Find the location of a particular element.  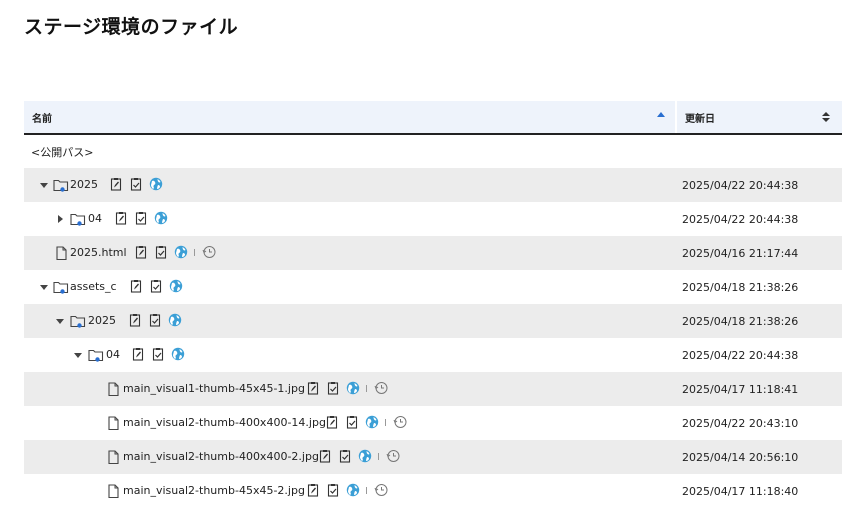

name-cell: main_visual2-thumb-400x400-2.jpg is located at coordinates (349, 457).